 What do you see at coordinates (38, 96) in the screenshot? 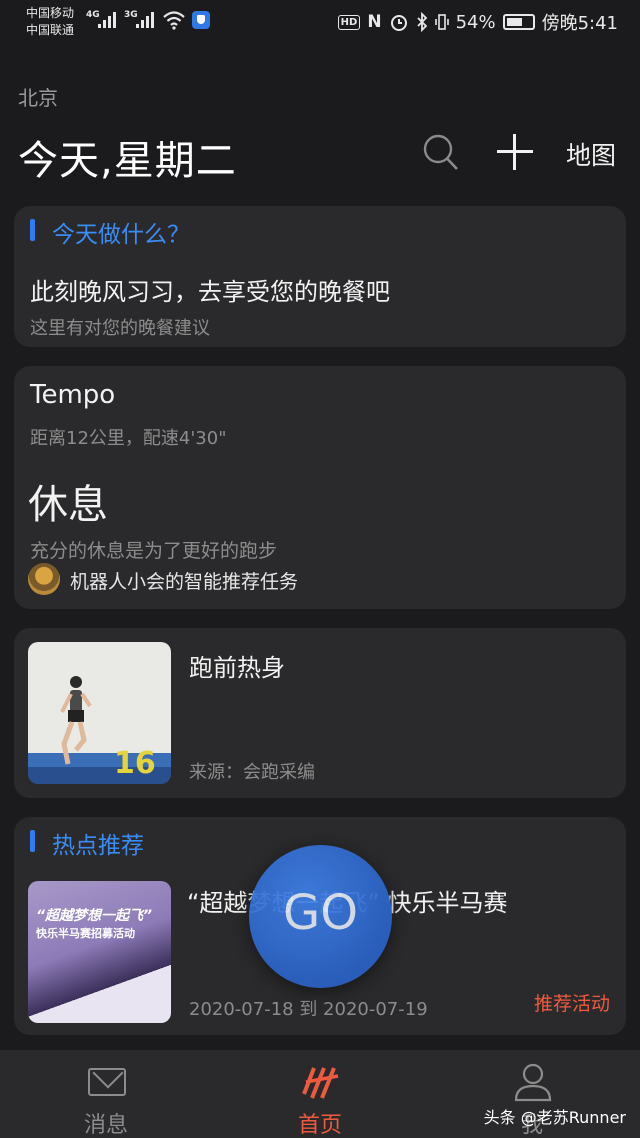
I see `city-label: 北京` at bounding box center [38, 96].